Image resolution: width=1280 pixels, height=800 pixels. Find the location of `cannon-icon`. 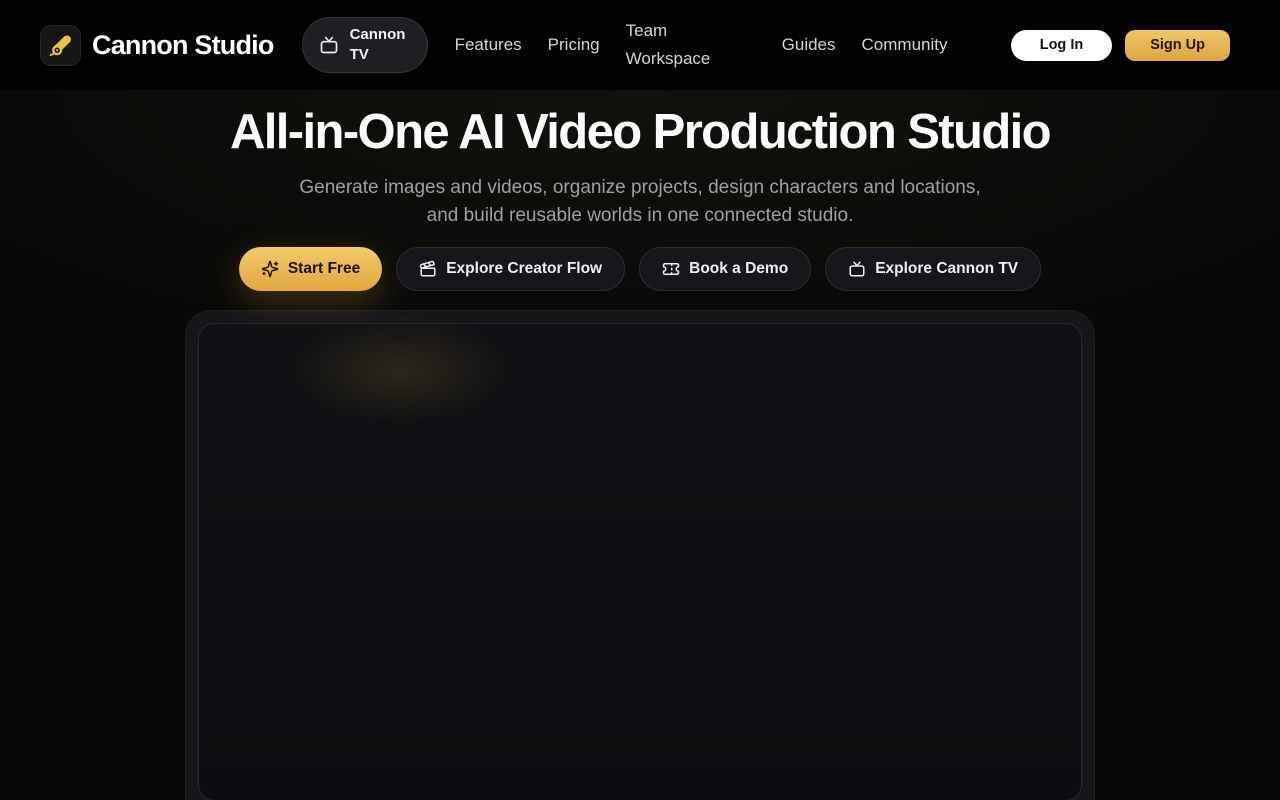

cannon-icon is located at coordinates (60, 45).